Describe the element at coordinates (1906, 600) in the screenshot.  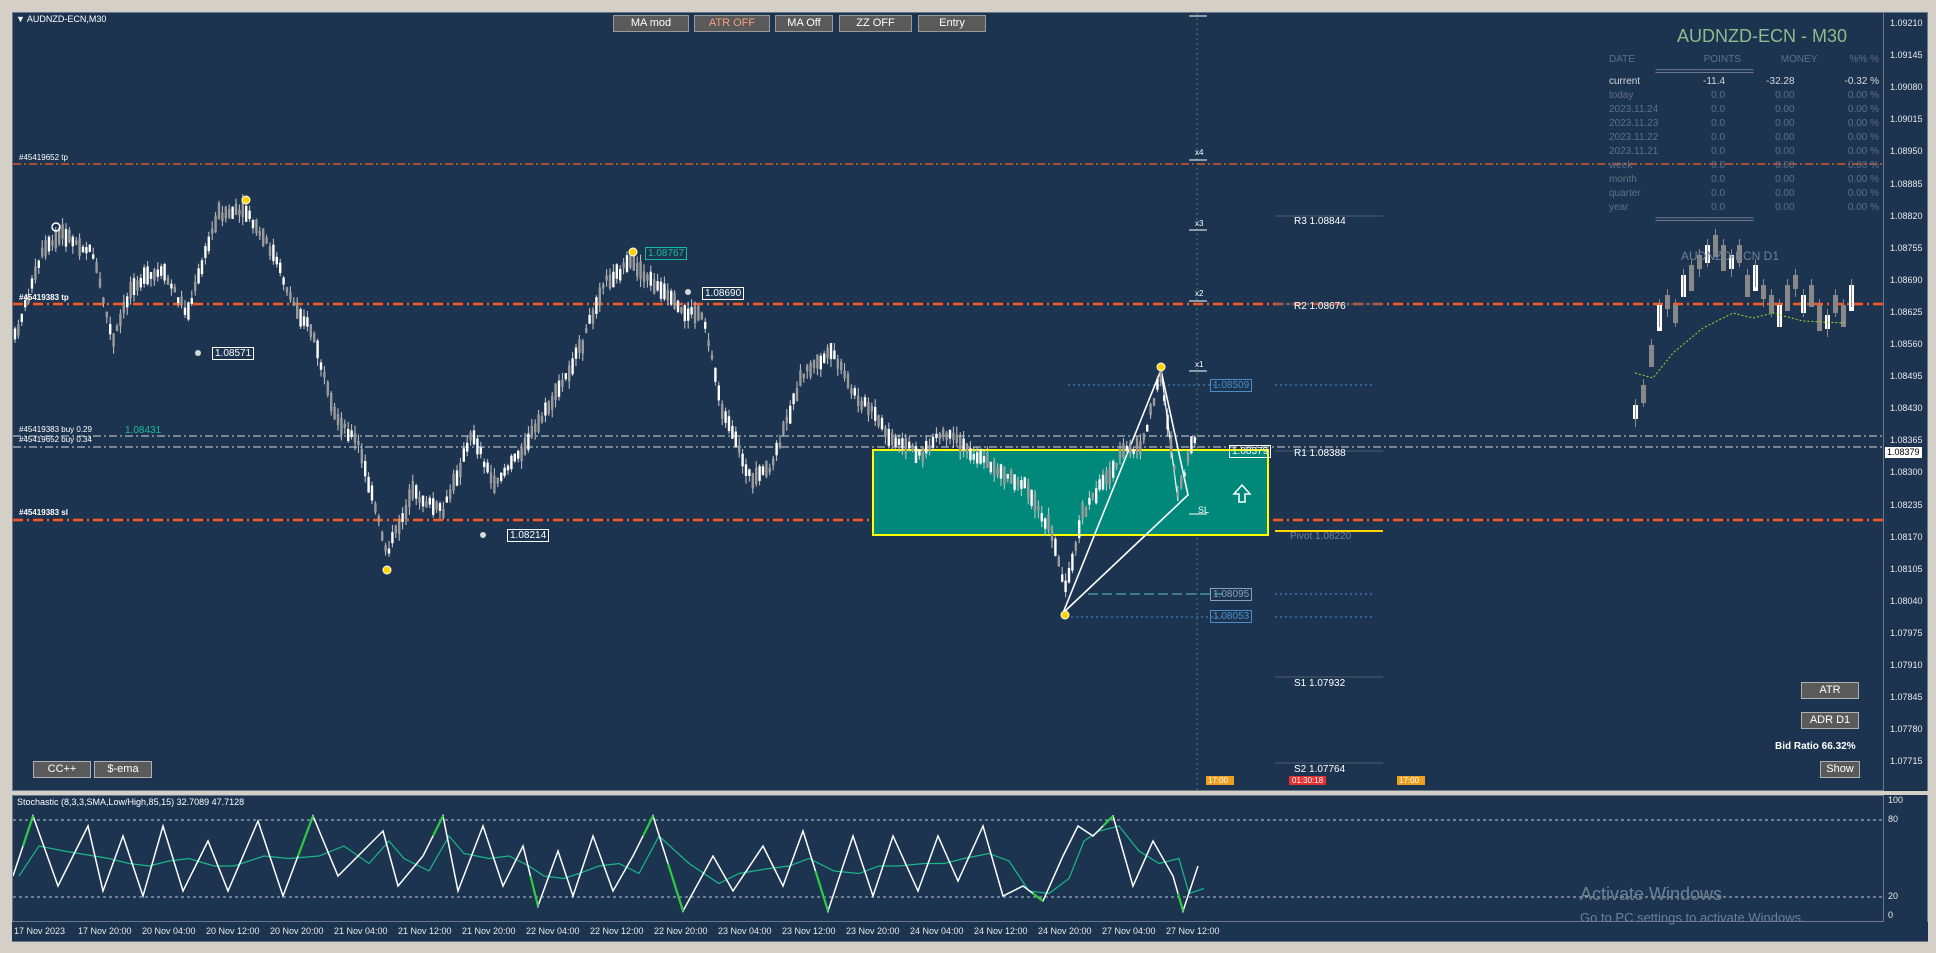
I see `price-axis-label: 1.08040` at that location.